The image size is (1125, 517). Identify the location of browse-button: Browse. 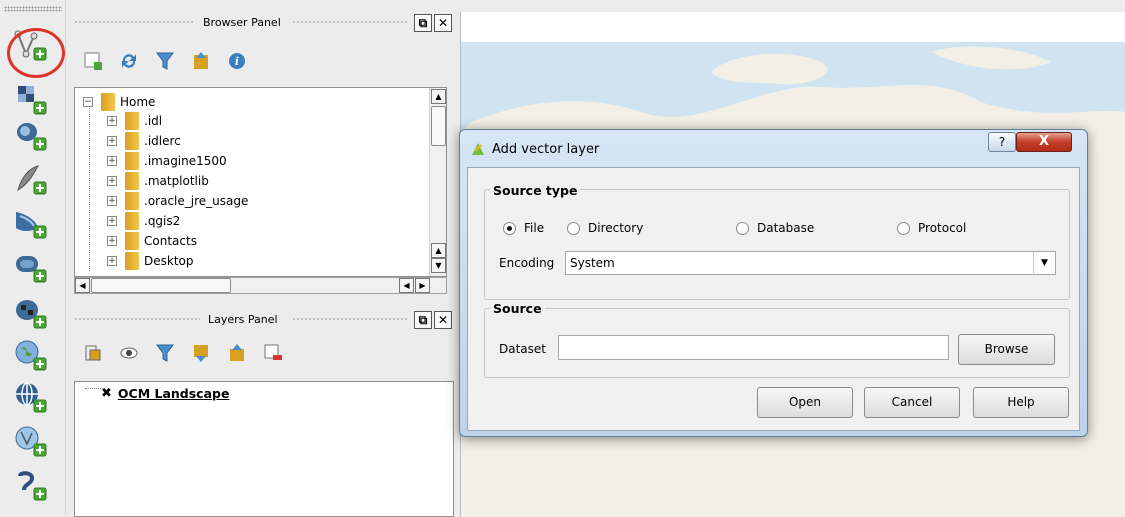
(1006, 349).